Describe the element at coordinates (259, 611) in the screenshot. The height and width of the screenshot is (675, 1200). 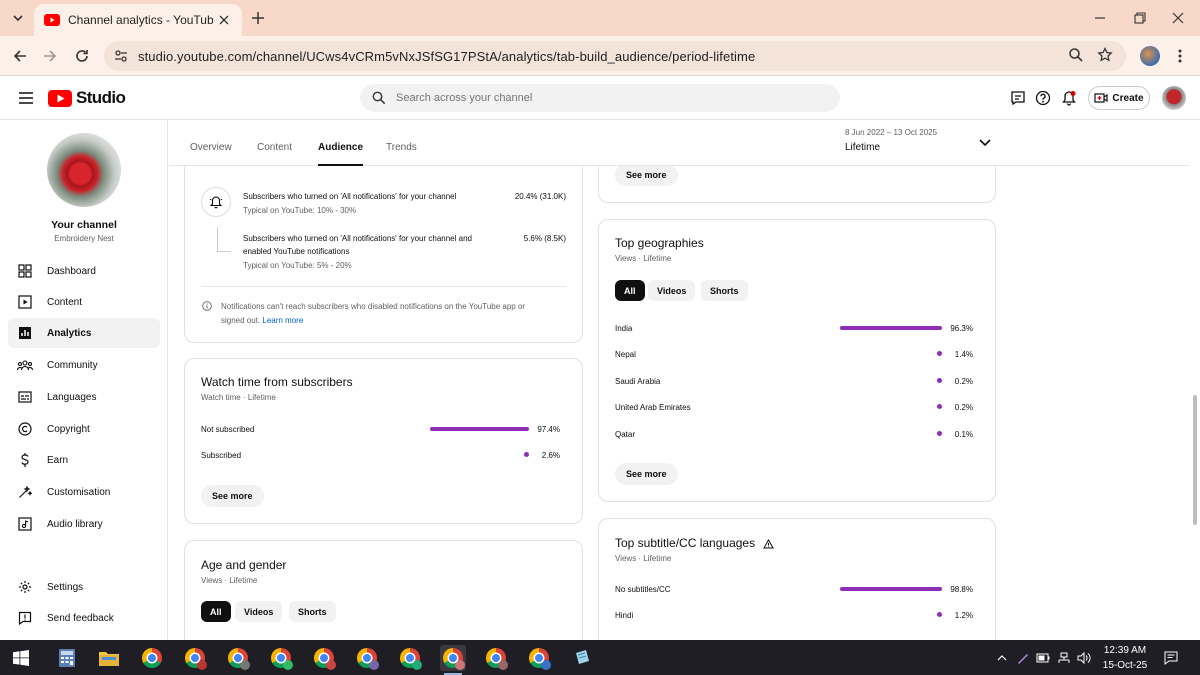
I see `age-gender-chip-videos: Videos` at that location.